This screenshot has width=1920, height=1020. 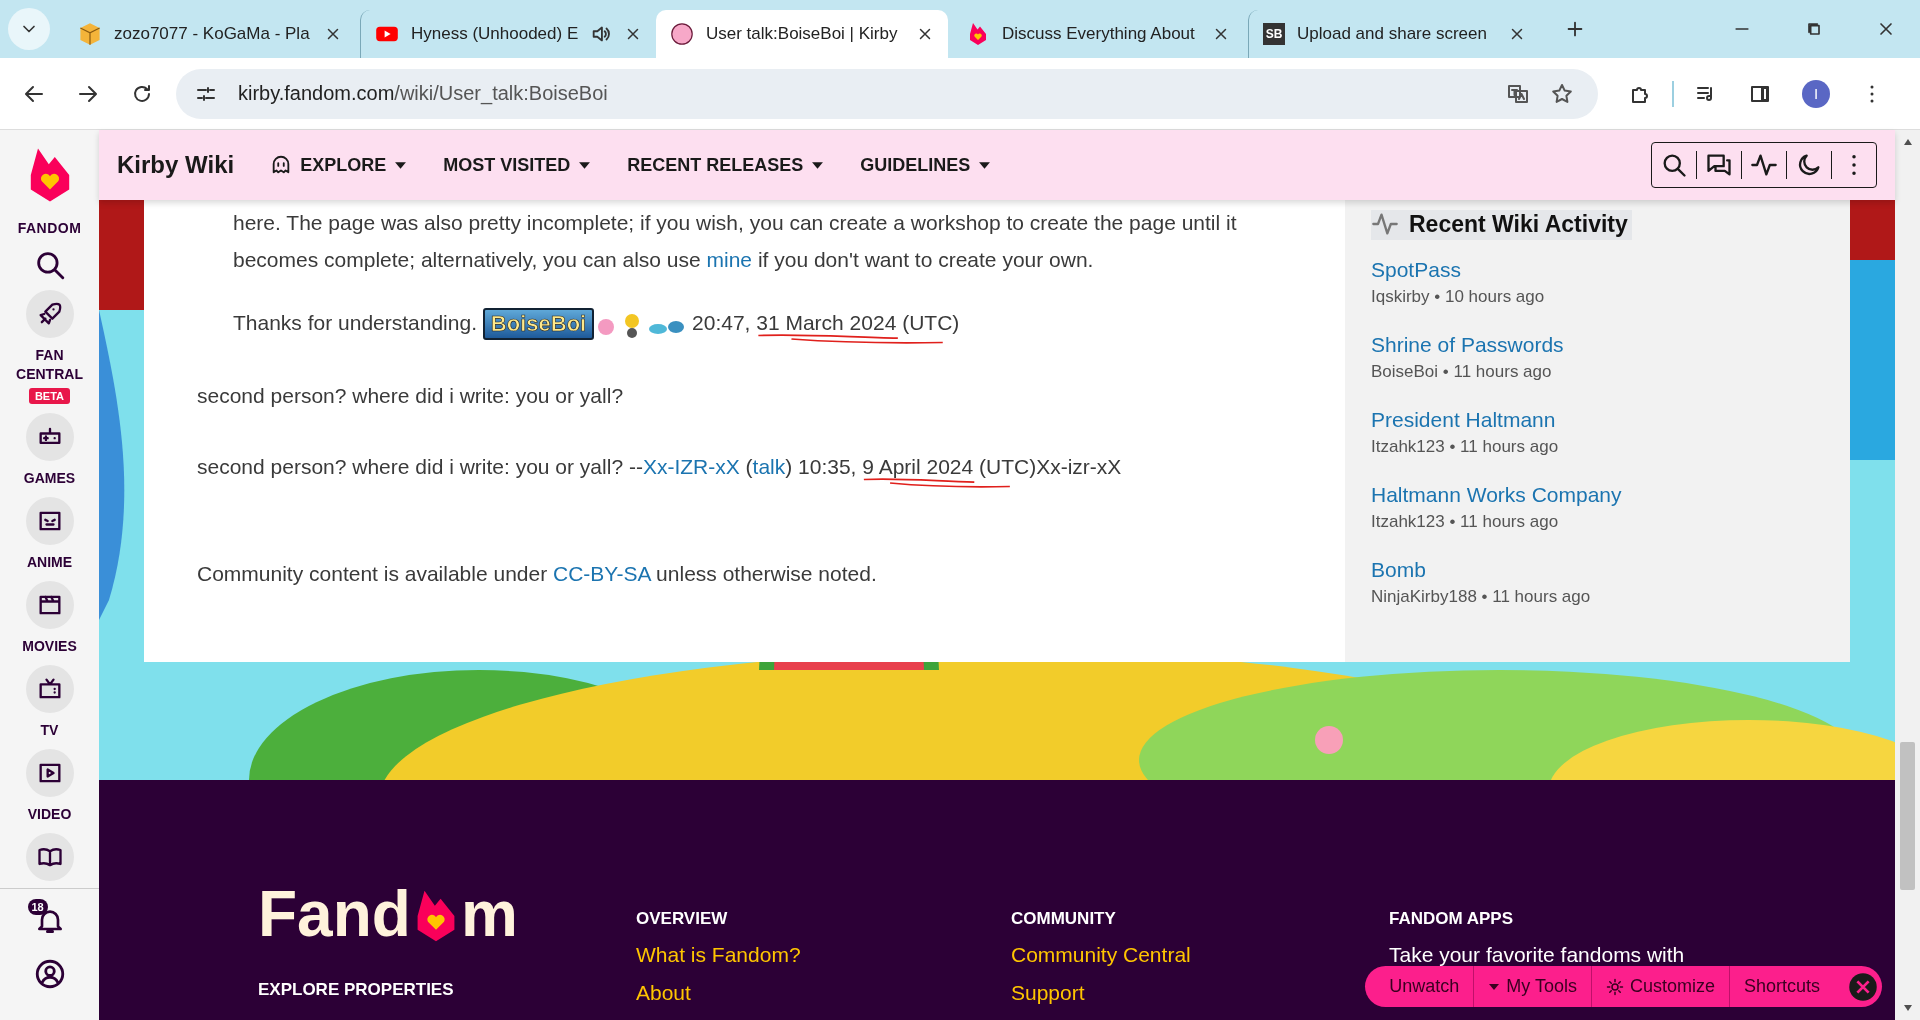 What do you see at coordinates (663, 993) in the screenshot?
I see `footer-link: About` at bounding box center [663, 993].